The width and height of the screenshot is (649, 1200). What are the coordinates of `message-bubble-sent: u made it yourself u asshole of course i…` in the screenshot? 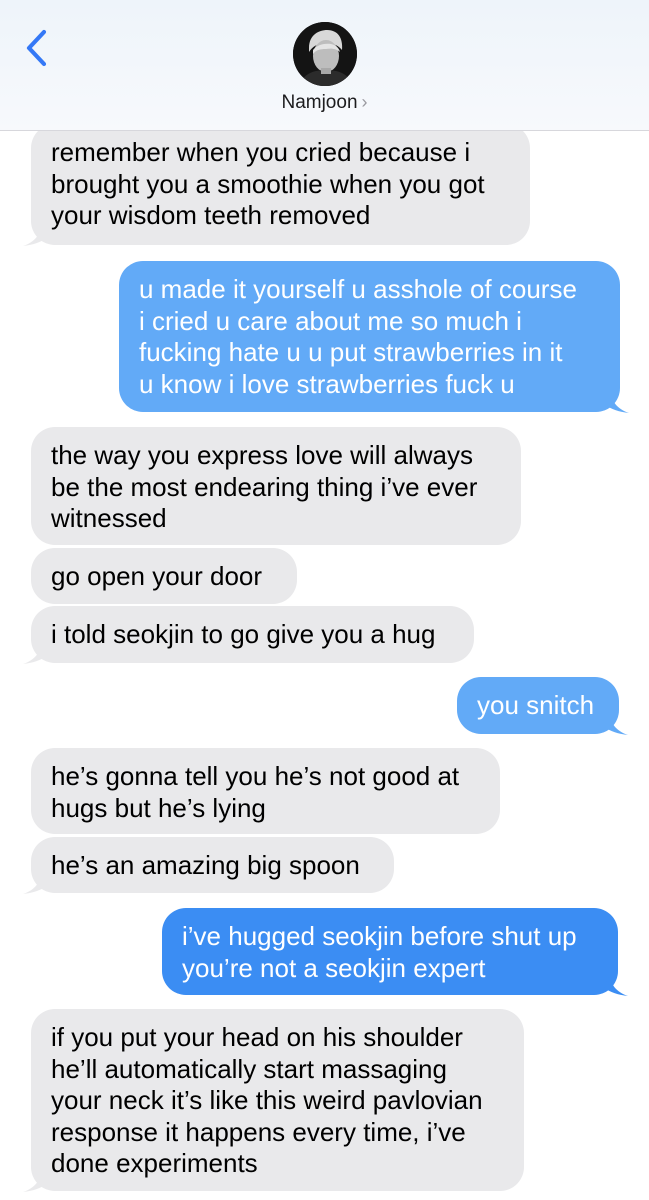 It's located at (369, 336).